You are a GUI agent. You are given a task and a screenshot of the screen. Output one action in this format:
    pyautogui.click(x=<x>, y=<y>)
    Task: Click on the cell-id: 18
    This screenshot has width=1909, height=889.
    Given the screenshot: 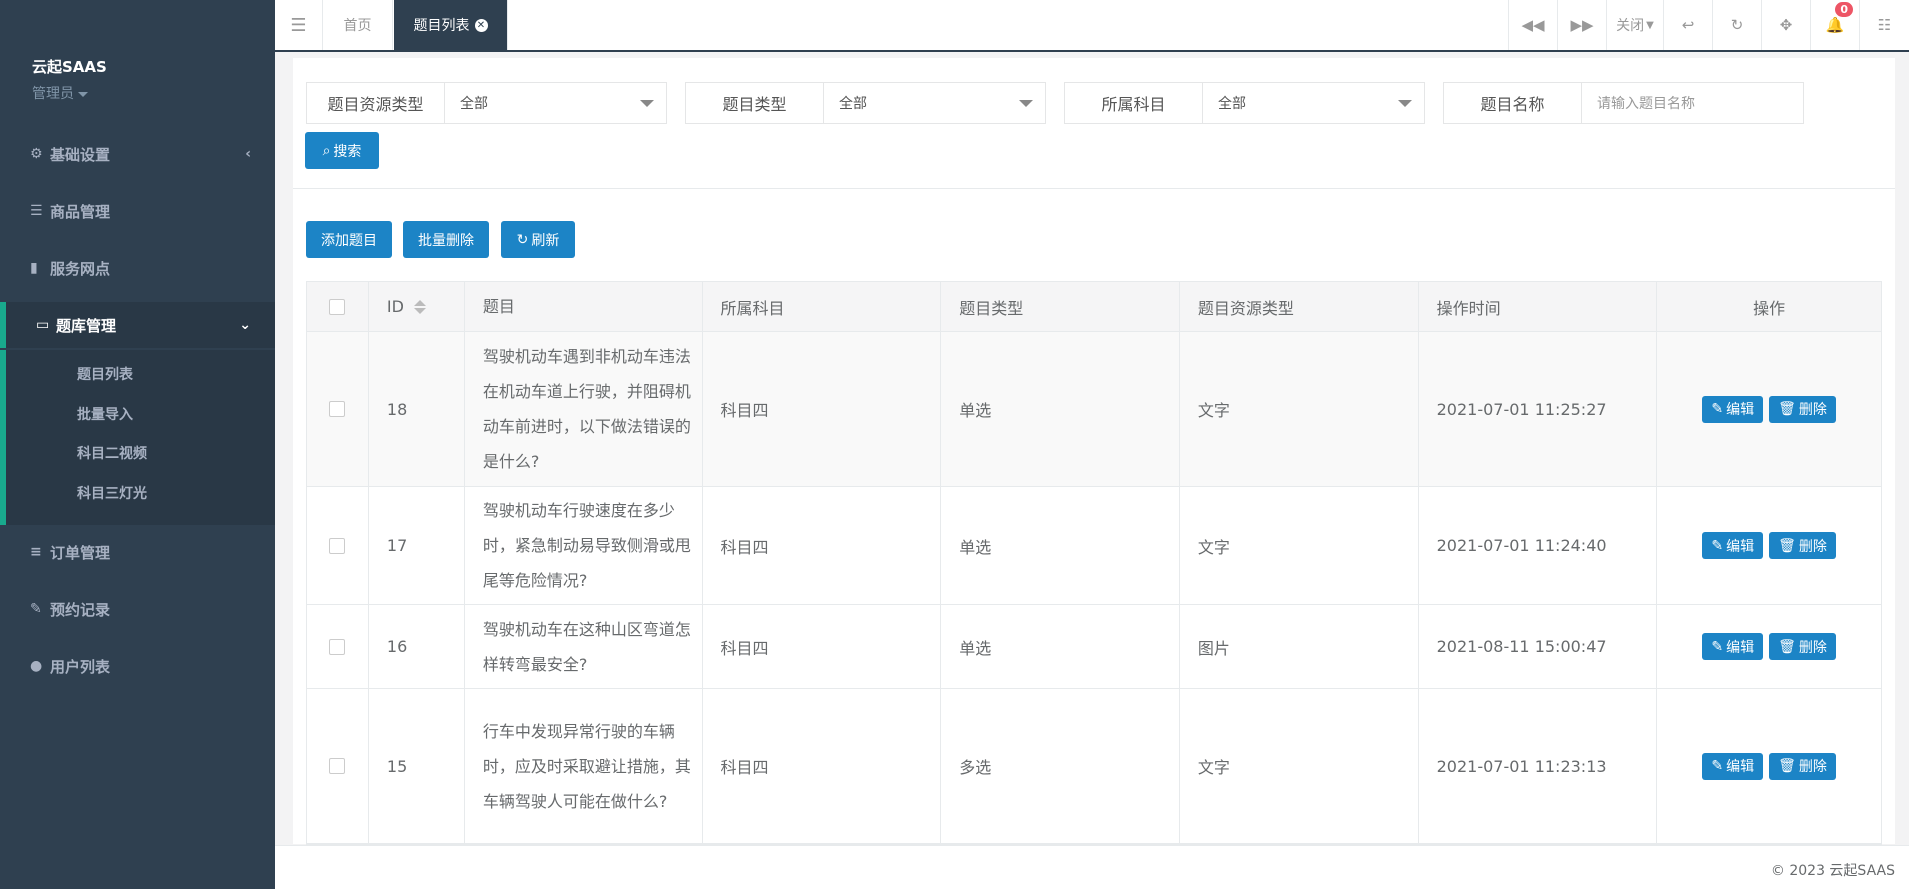 What is the action you would take?
    pyautogui.click(x=417, y=409)
    